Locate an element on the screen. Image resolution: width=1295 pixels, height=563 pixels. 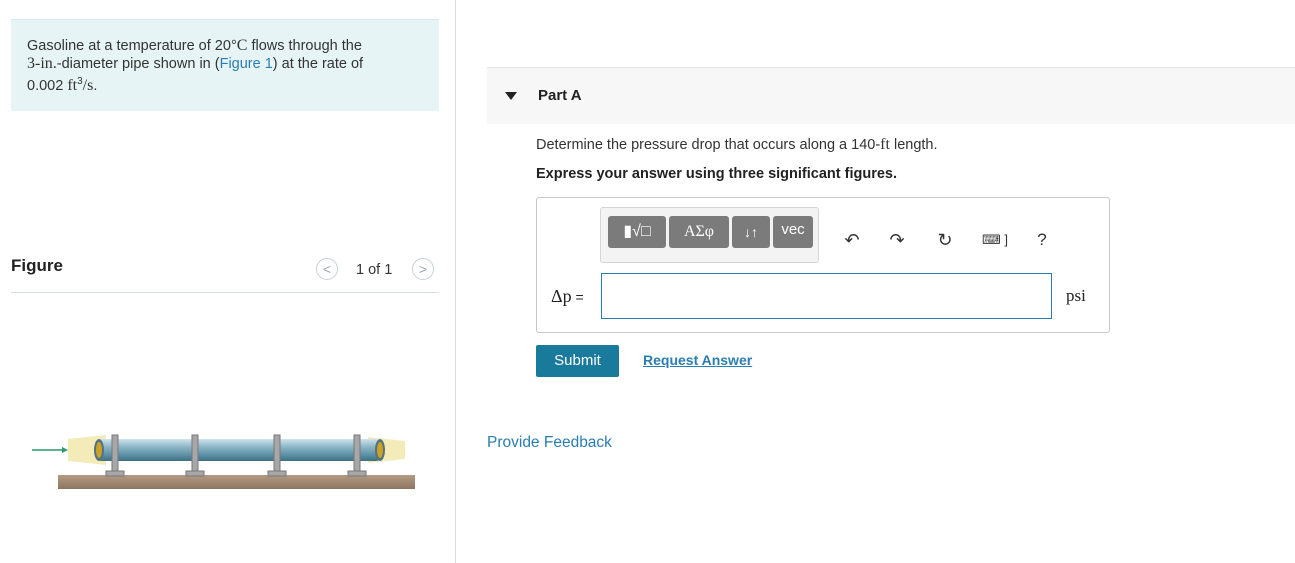
equals-sign: = is located at coordinates (577, 297).